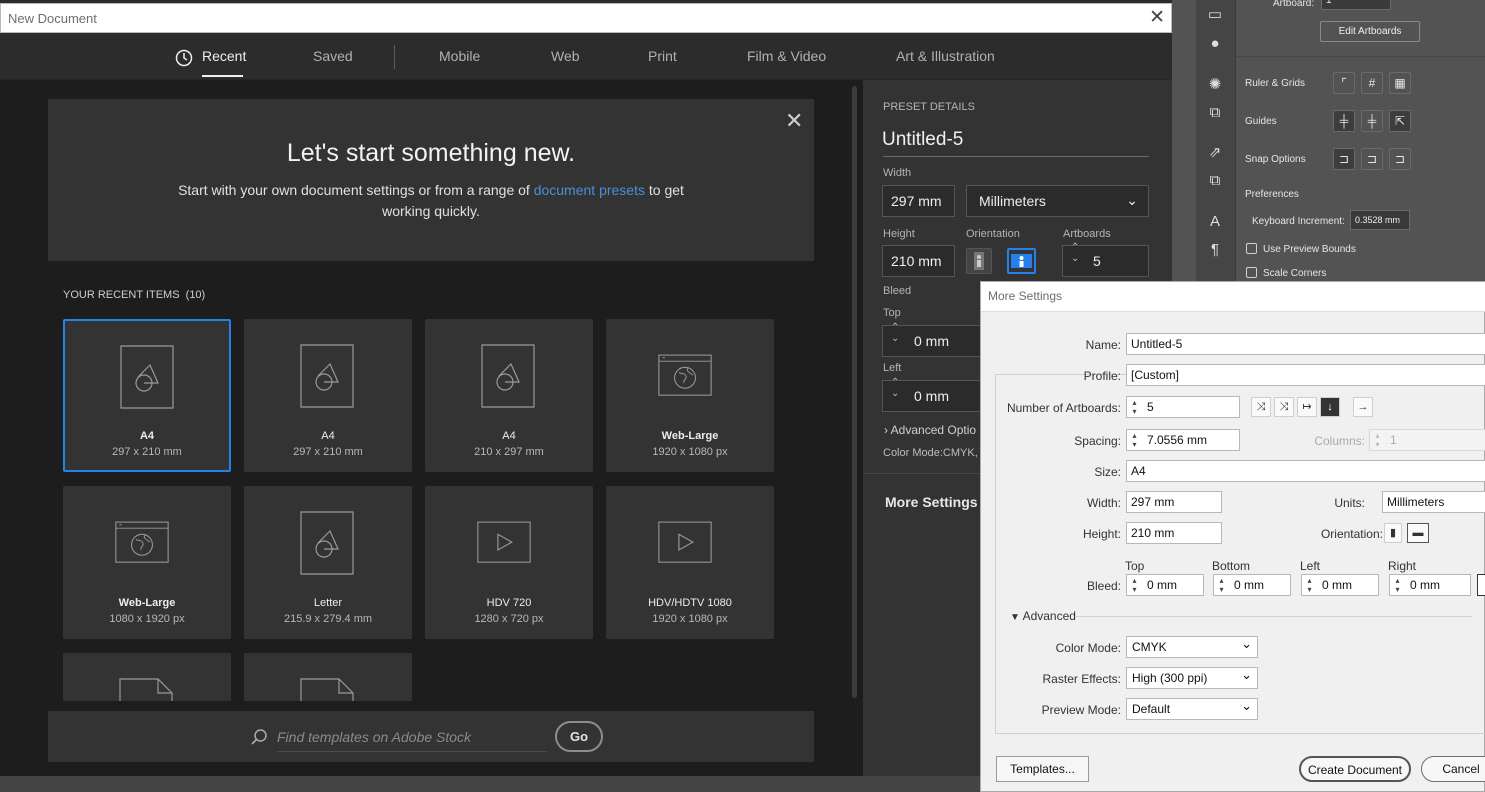 This screenshot has height=792, width=1485. What do you see at coordinates (1215, 222) in the screenshot?
I see `character-icon: A` at bounding box center [1215, 222].